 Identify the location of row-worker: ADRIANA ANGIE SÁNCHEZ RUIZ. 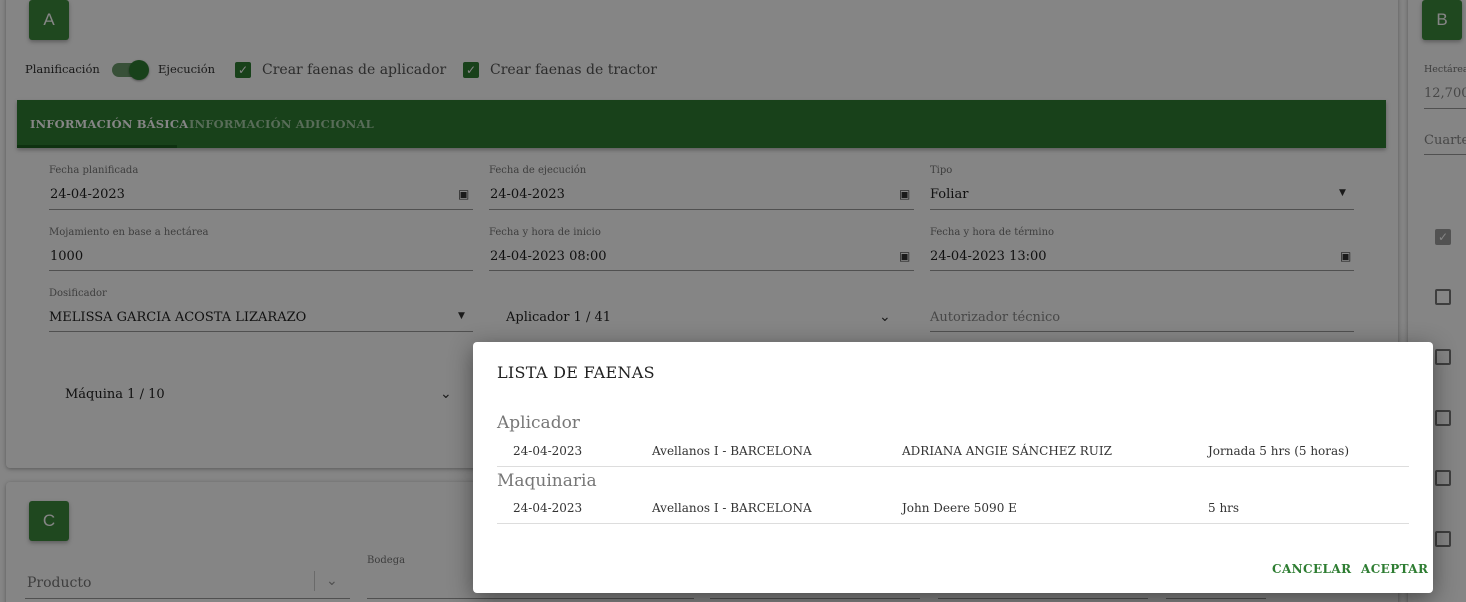
(1007, 451).